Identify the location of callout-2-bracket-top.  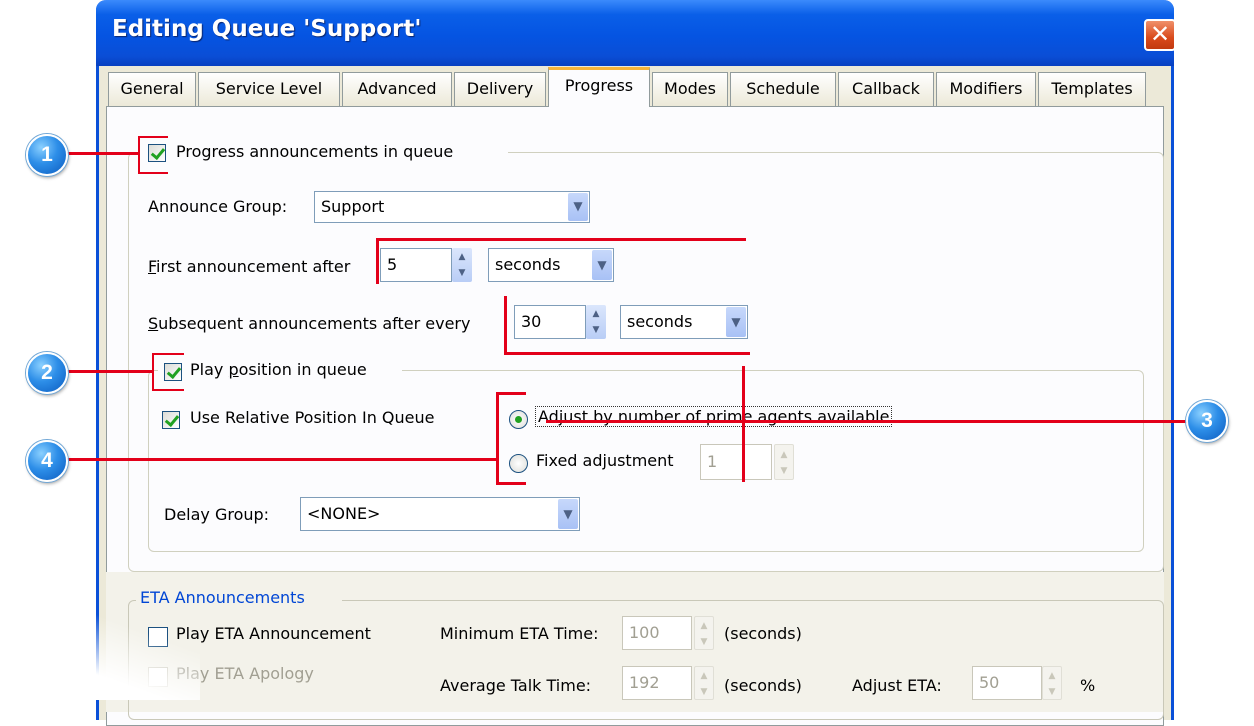
(168, 354).